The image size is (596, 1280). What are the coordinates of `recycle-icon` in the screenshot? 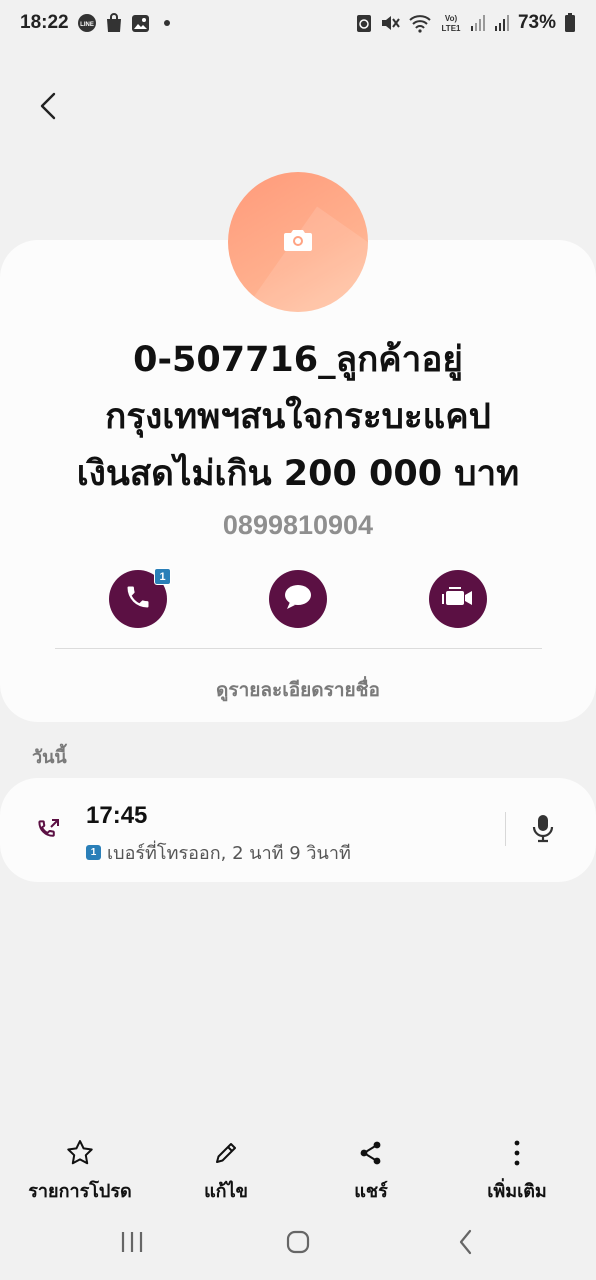 It's located at (364, 23).